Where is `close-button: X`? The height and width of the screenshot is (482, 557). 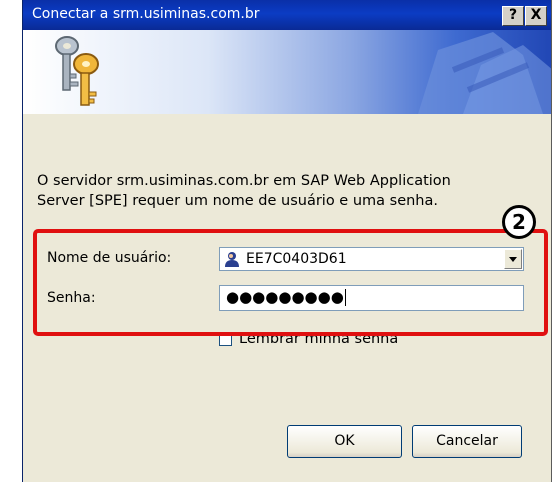 close-button: X is located at coordinates (536, 16).